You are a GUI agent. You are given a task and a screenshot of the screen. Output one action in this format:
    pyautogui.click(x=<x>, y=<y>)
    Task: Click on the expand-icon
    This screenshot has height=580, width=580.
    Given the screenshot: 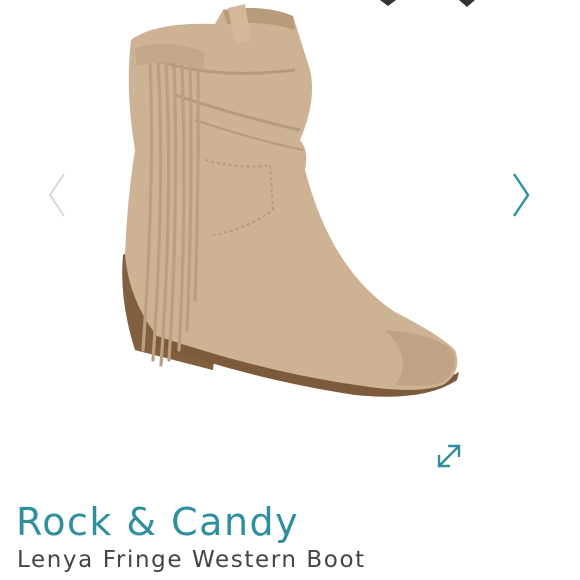 What is the action you would take?
    pyautogui.click(x=449, y=456)
    